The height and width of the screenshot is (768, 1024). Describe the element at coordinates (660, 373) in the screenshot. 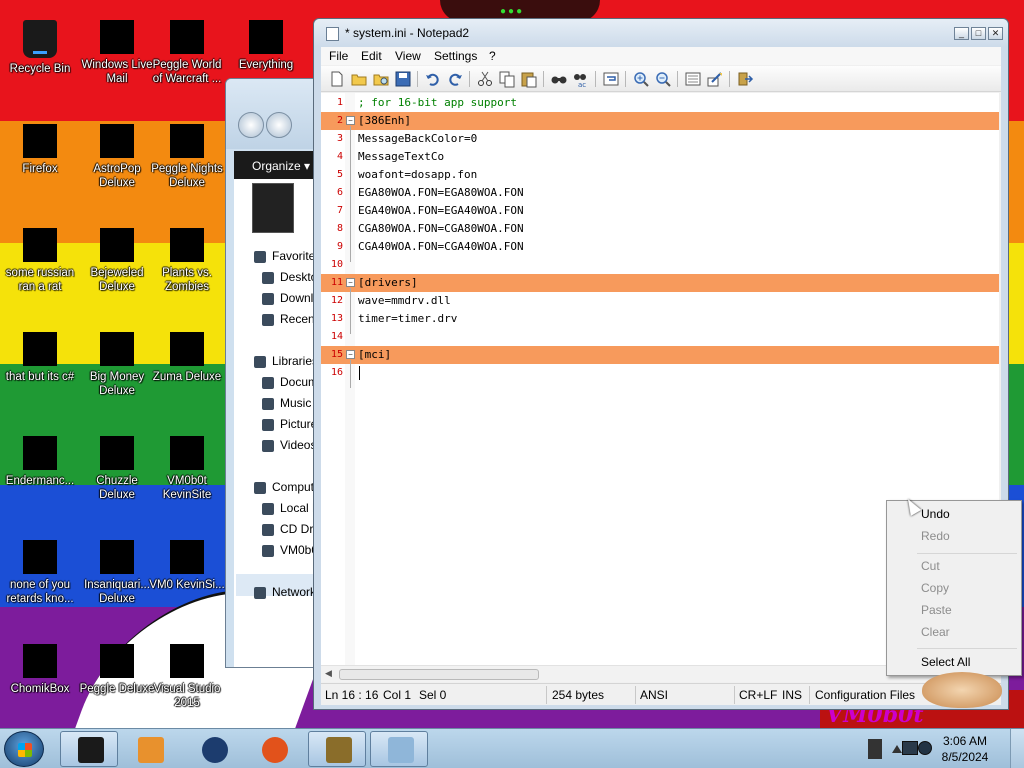

I see `code-line: 16` at that location.